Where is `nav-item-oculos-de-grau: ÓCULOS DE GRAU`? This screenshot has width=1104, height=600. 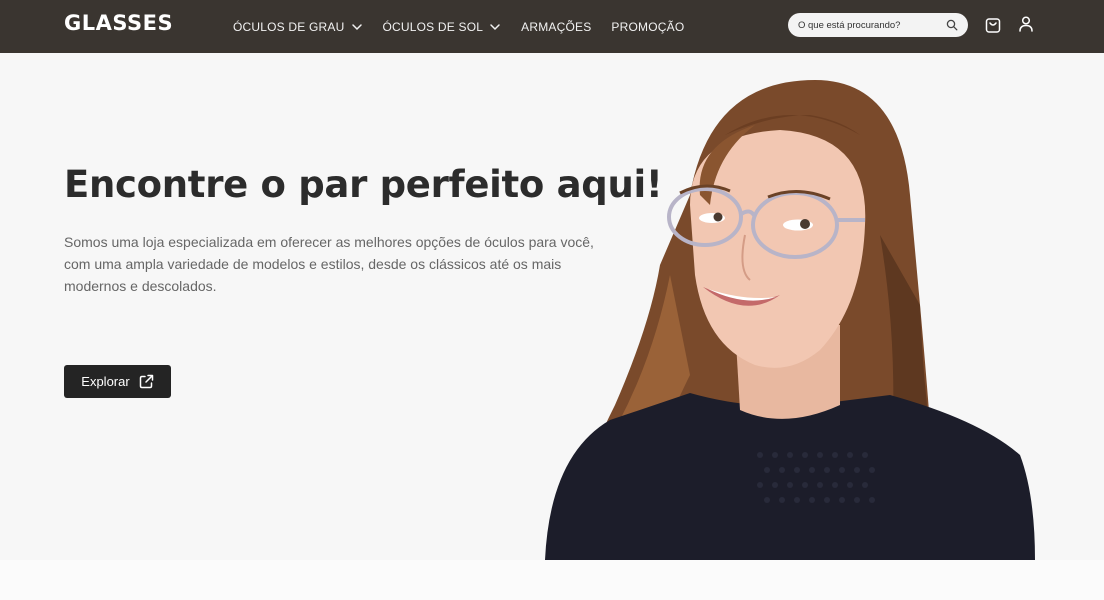
nav-item-oculos-de-grau: ÓCULOS DE GRAU is located at coordinates (298, 27).